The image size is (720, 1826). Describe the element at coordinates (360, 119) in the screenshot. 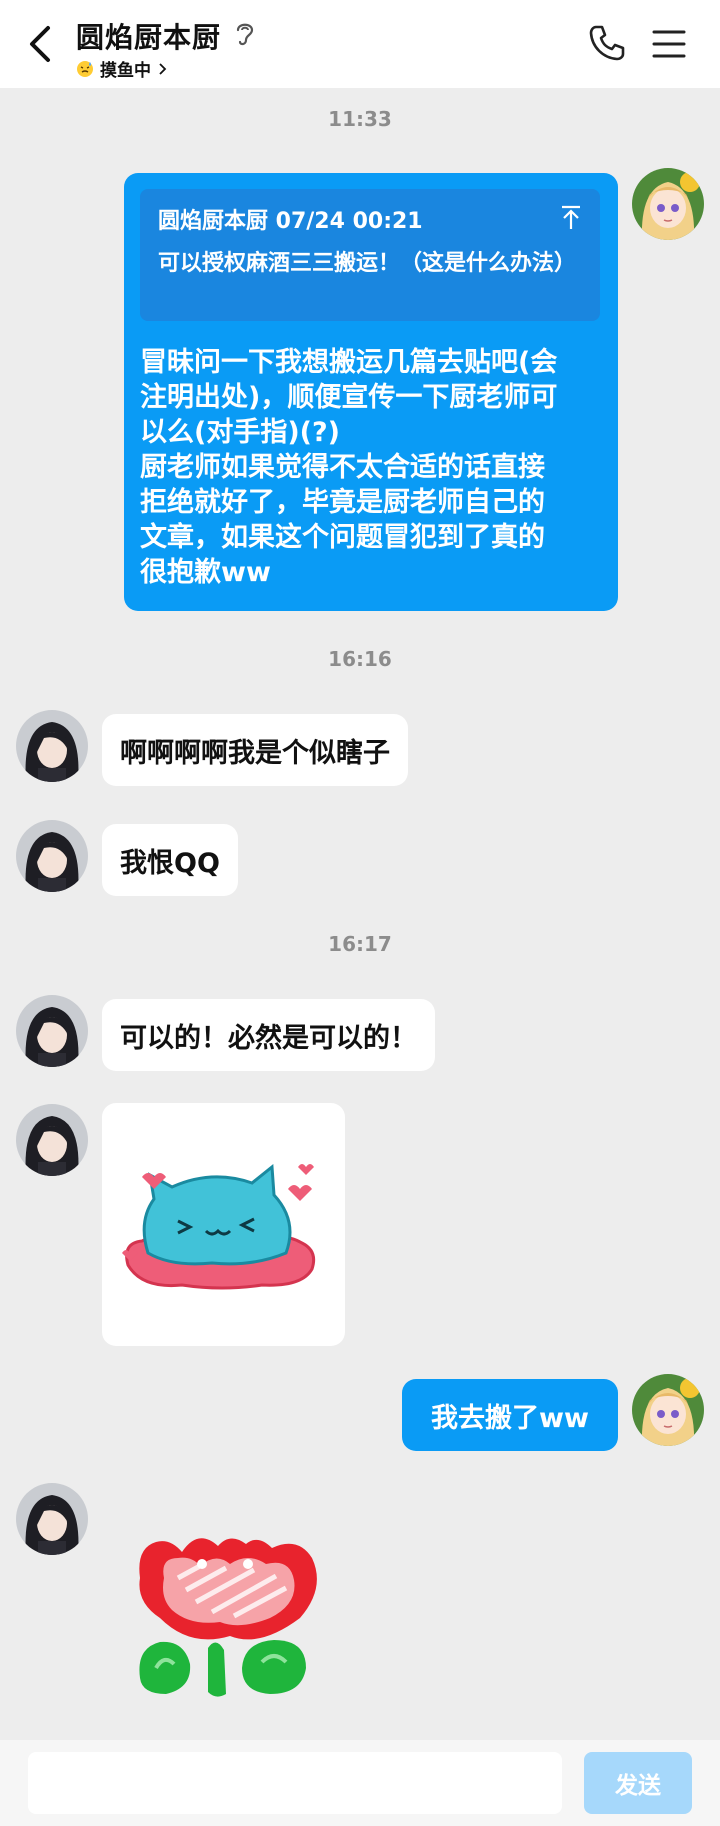

I see `timestamp: 11:33` at that location.